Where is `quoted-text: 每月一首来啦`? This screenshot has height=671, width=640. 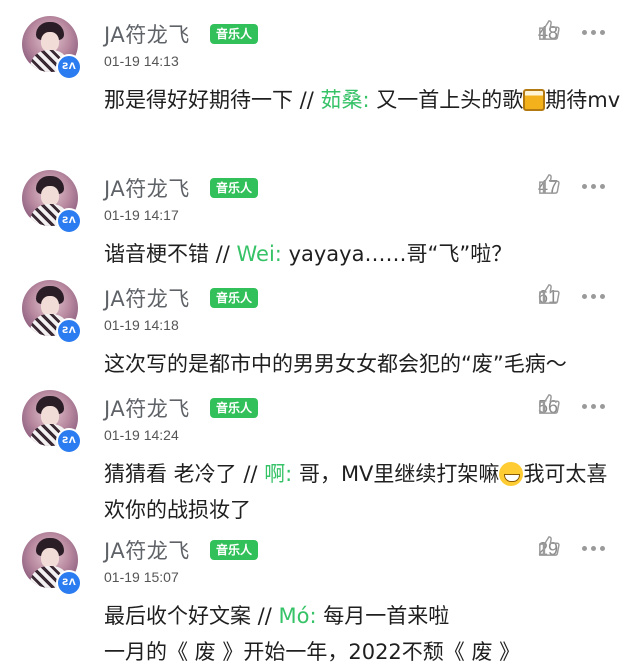
quoted-text: 每月一首来啦 is located at coordinates (383, 616).